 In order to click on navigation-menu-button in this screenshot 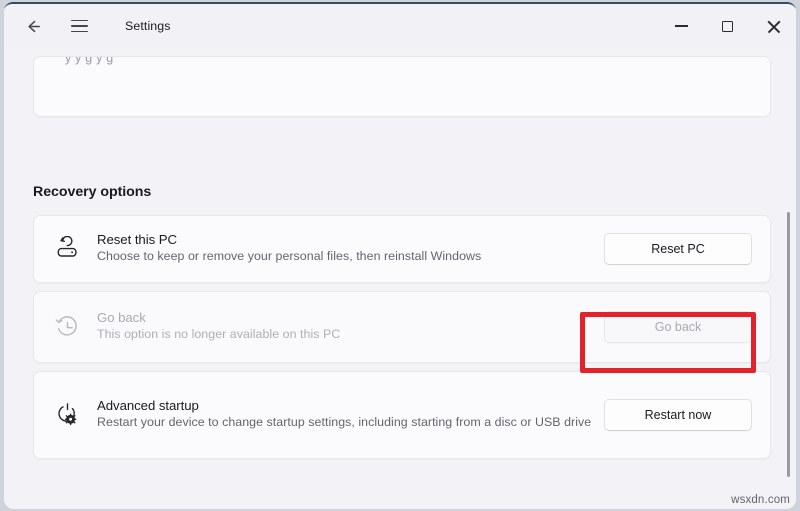, I will do `click(79, 26)`.